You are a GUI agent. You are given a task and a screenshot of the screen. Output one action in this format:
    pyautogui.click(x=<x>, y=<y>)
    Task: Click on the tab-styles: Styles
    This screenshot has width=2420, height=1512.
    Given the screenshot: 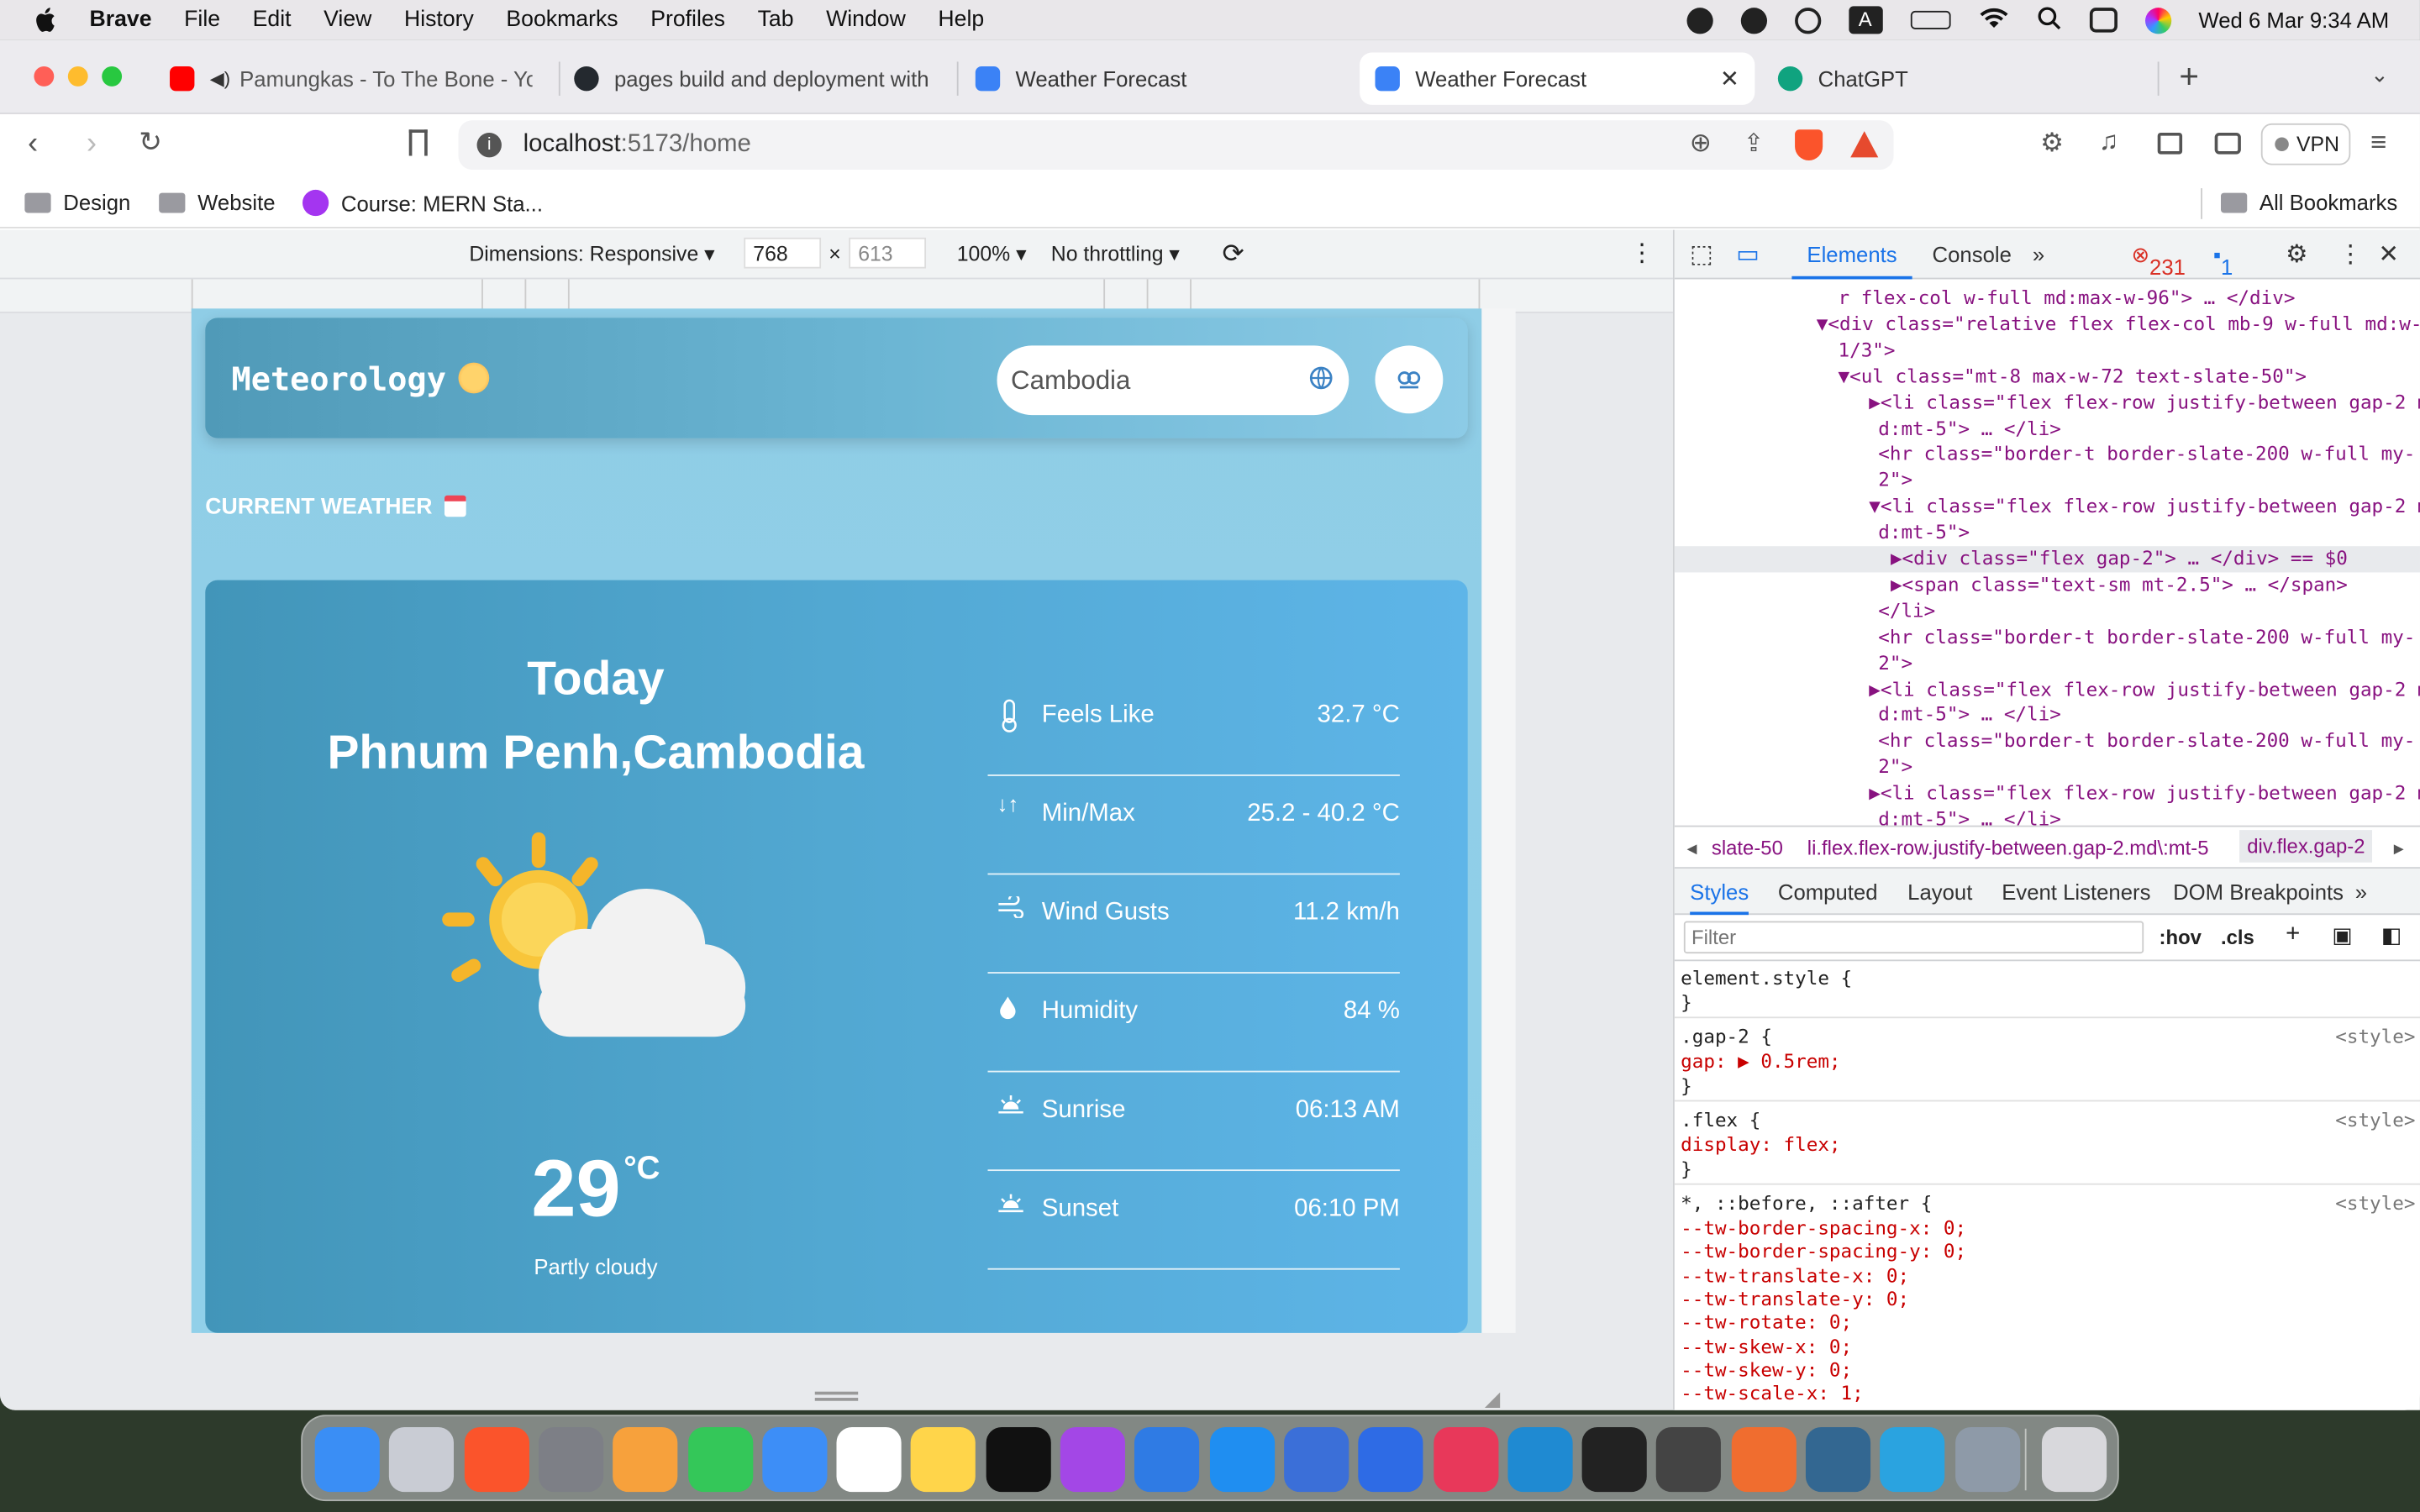 What is the action you would take?
    pyautogui.click(x=1719, y=892)
    